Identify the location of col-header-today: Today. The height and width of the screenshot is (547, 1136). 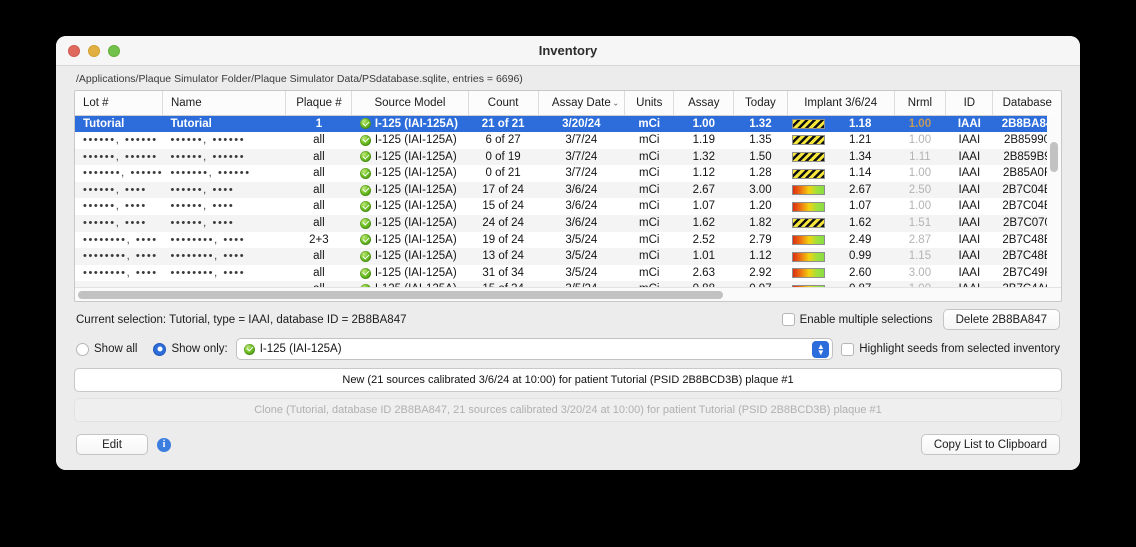
(760, 103).